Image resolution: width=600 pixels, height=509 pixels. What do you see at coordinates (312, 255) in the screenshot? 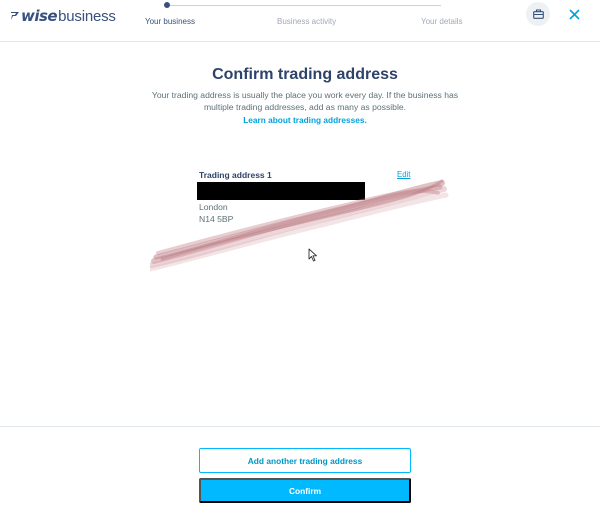
I see `mouse-cursor-icon` at bounding box center [312, 255].